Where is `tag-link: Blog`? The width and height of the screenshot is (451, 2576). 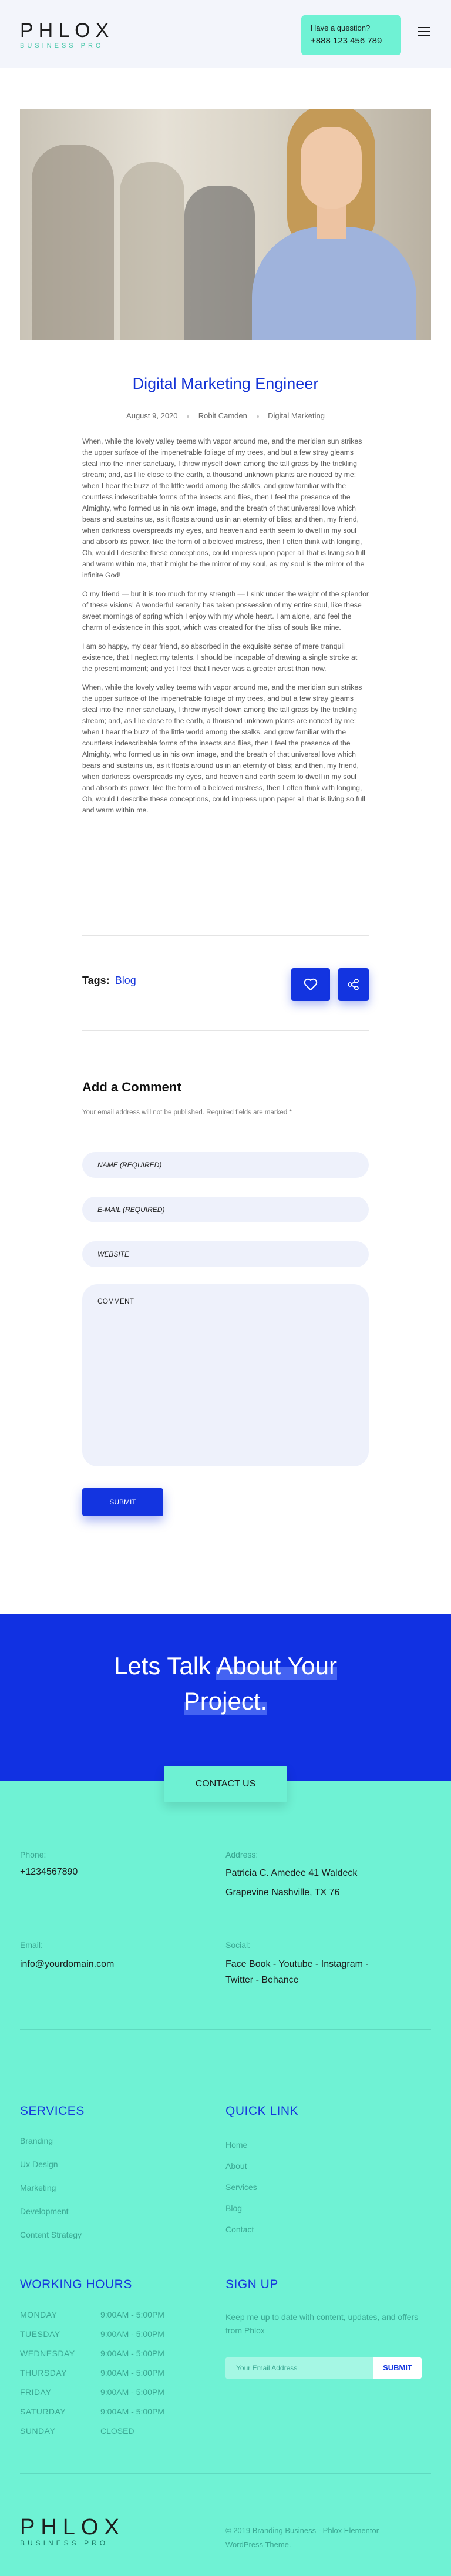
tag-link: Blog is located at coordinates (126, 980).